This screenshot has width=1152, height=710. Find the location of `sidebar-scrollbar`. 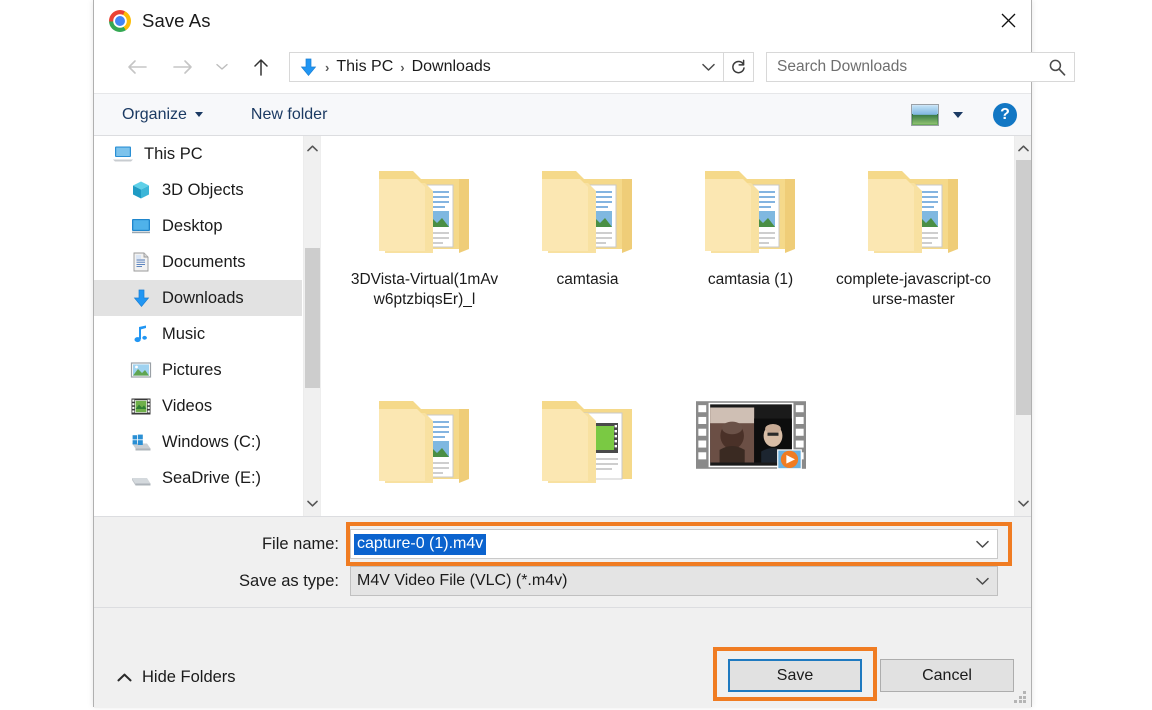

sidebar-scrollbar is located at coordinates (311, 326).